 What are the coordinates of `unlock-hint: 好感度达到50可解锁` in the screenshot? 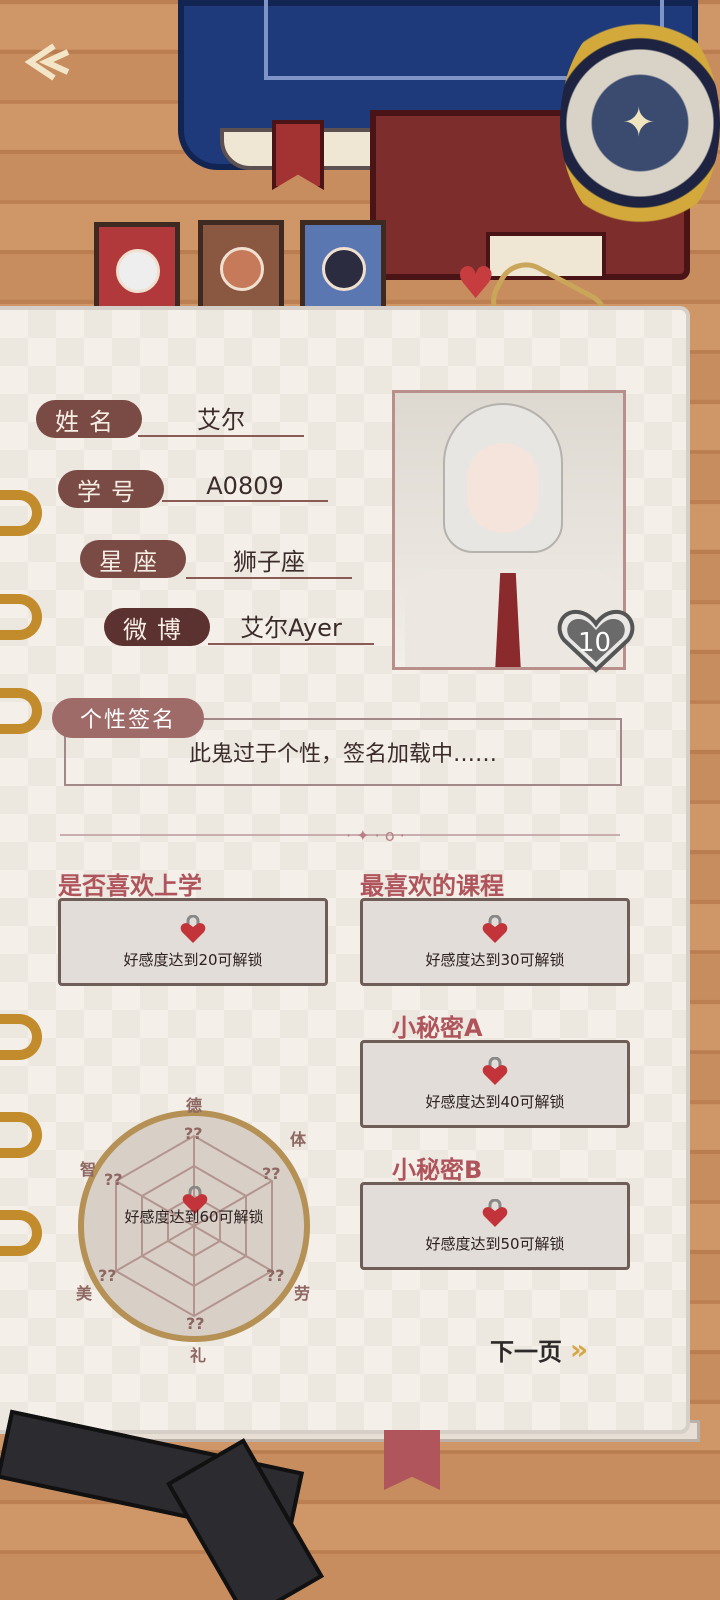 It's located at (495, 1243).